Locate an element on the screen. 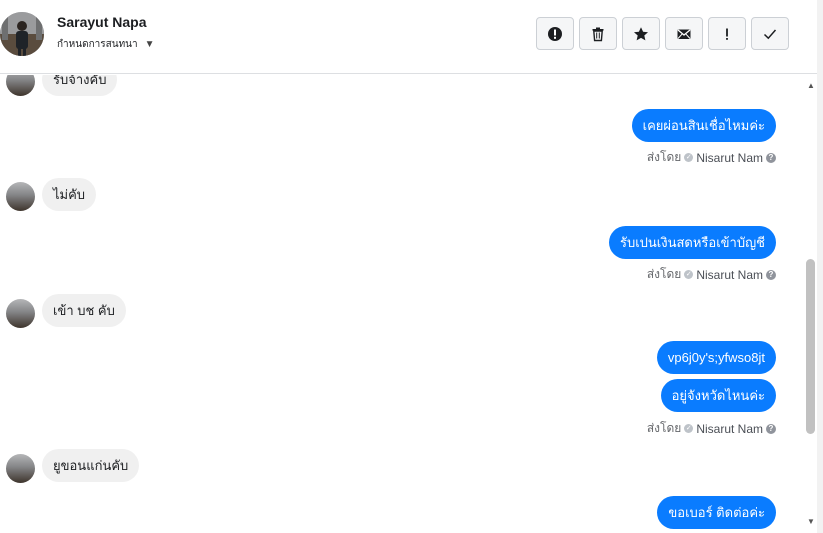 The height and width of the screenshot is (533, 823). exclamation-icon is located at coordinates (727, 34).